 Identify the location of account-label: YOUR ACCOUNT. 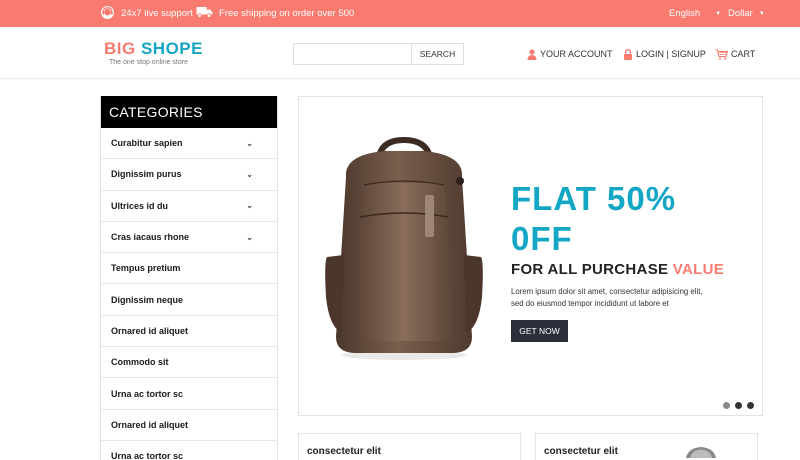
(576, 54).